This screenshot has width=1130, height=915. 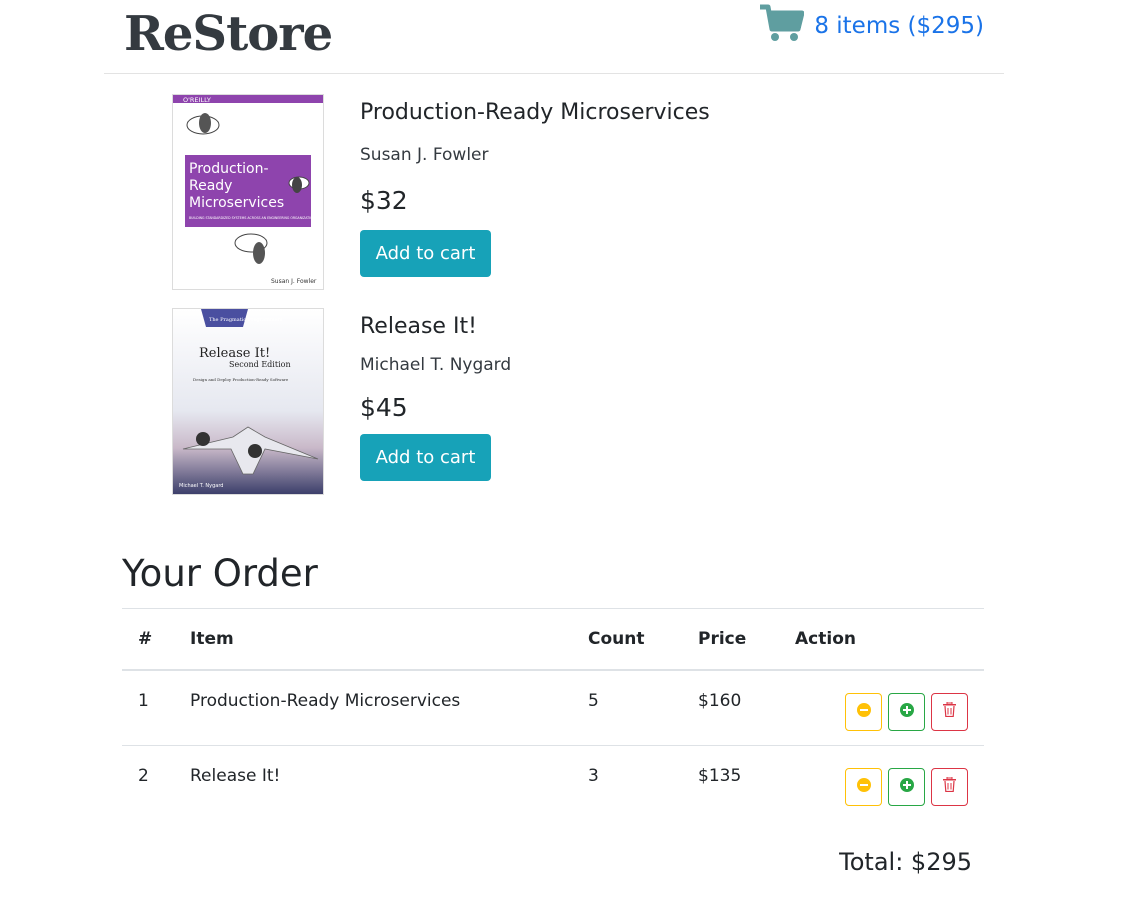 I want to click on row-price: $160, so click(x=730, y=708).